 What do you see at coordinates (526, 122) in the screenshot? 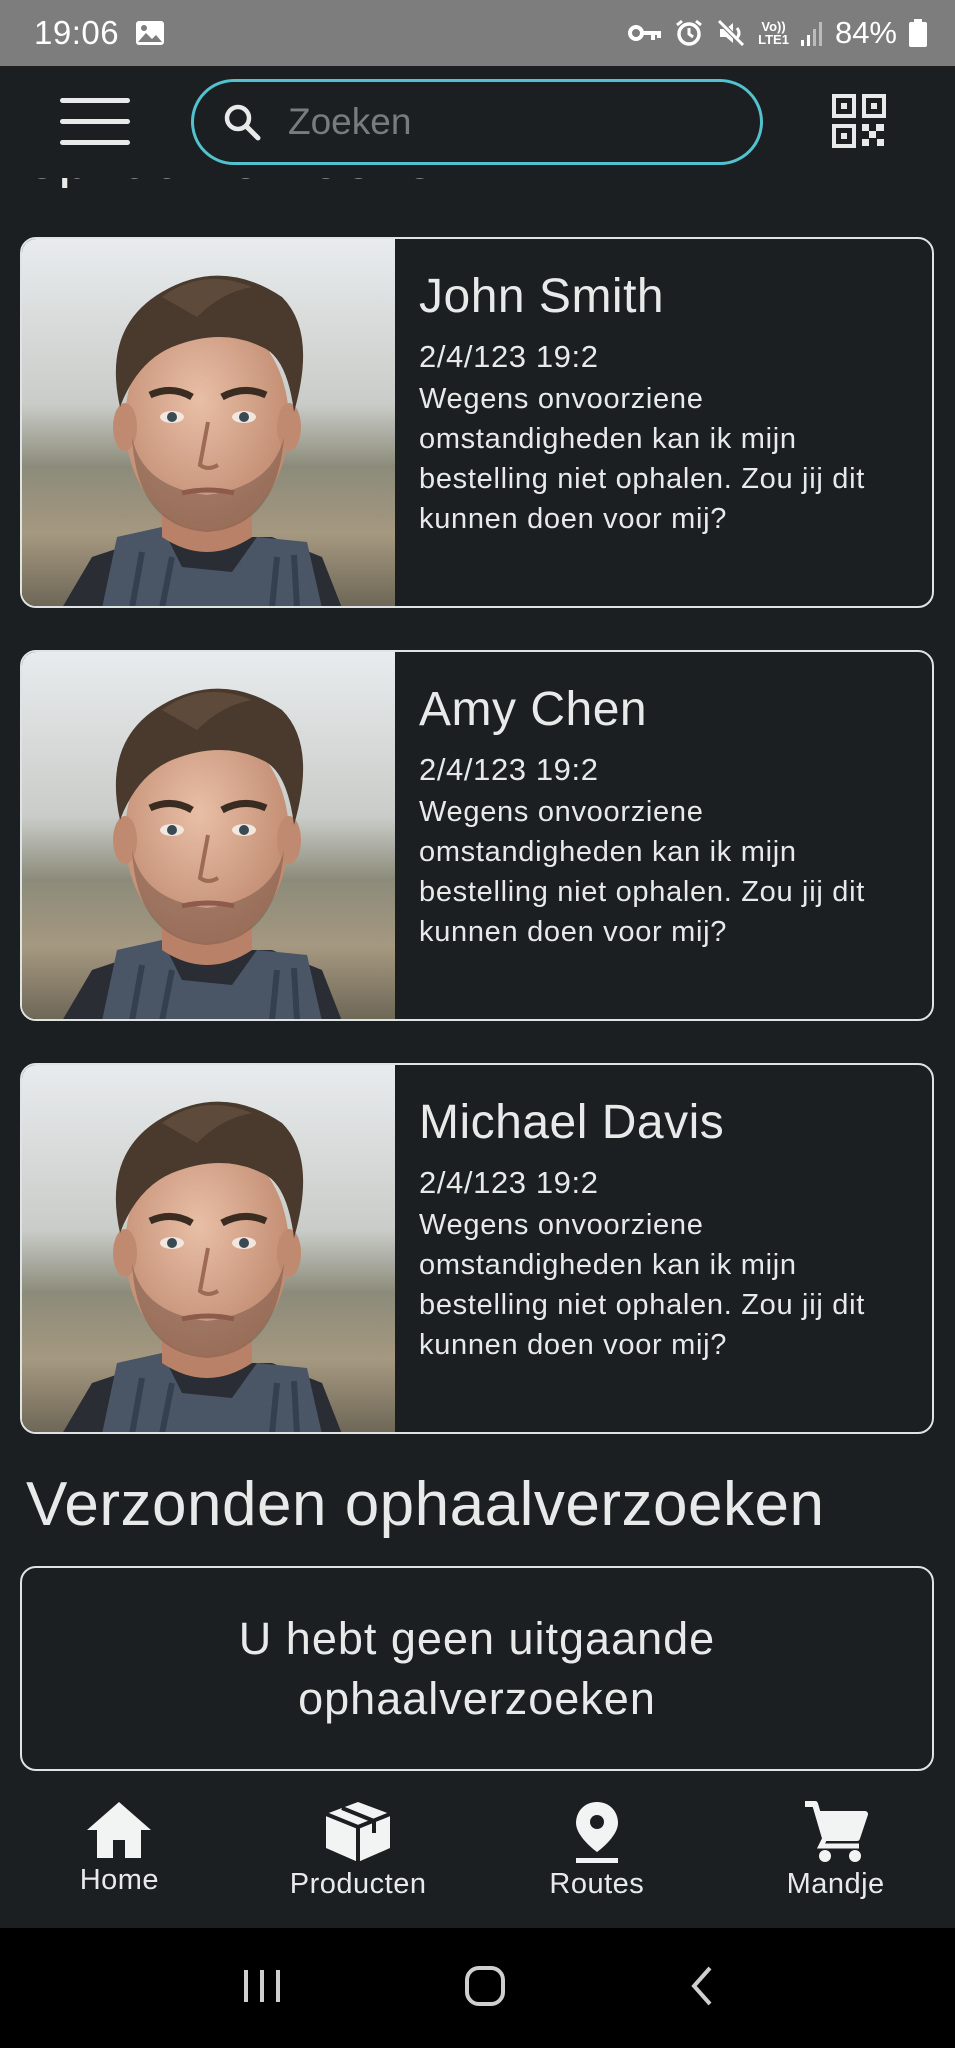
I see `search-input` at bounding box center [526, 122].